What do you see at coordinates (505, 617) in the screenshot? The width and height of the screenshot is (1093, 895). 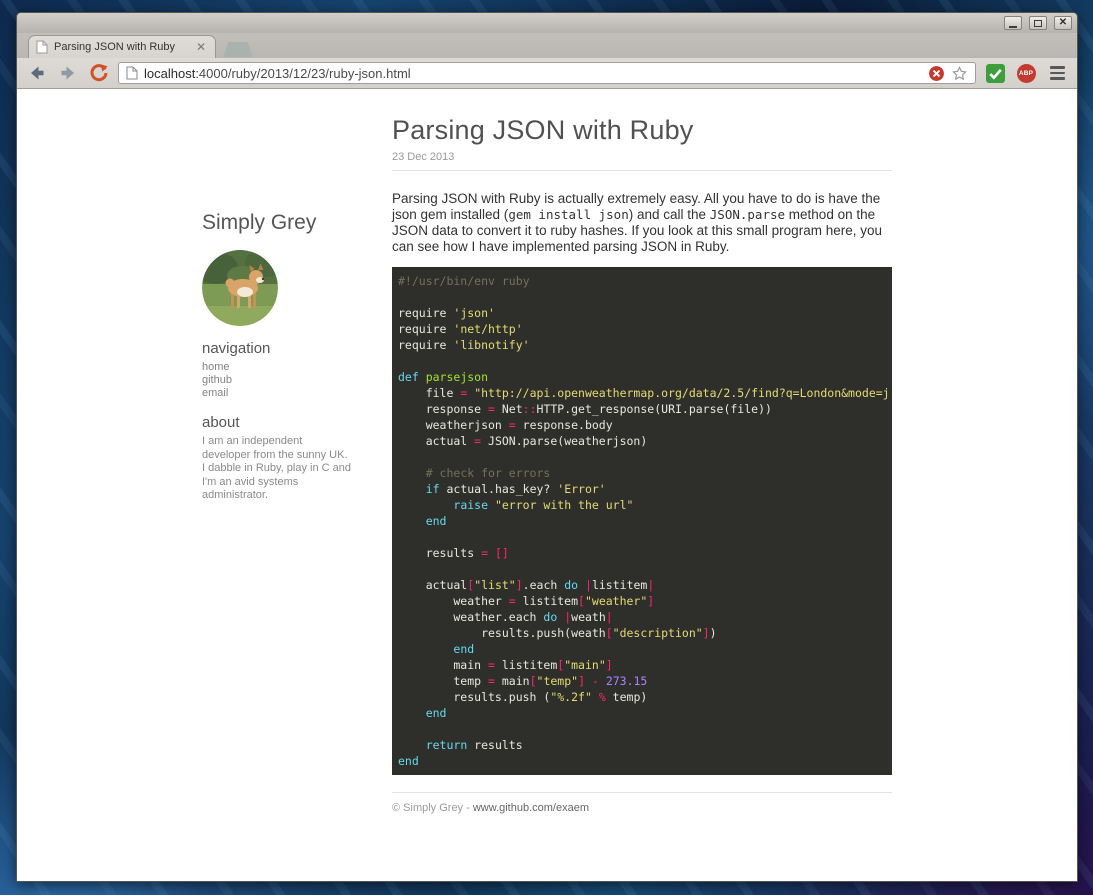 I see `code-line: weather.each do |weath|` at bounding box center [505, 617].